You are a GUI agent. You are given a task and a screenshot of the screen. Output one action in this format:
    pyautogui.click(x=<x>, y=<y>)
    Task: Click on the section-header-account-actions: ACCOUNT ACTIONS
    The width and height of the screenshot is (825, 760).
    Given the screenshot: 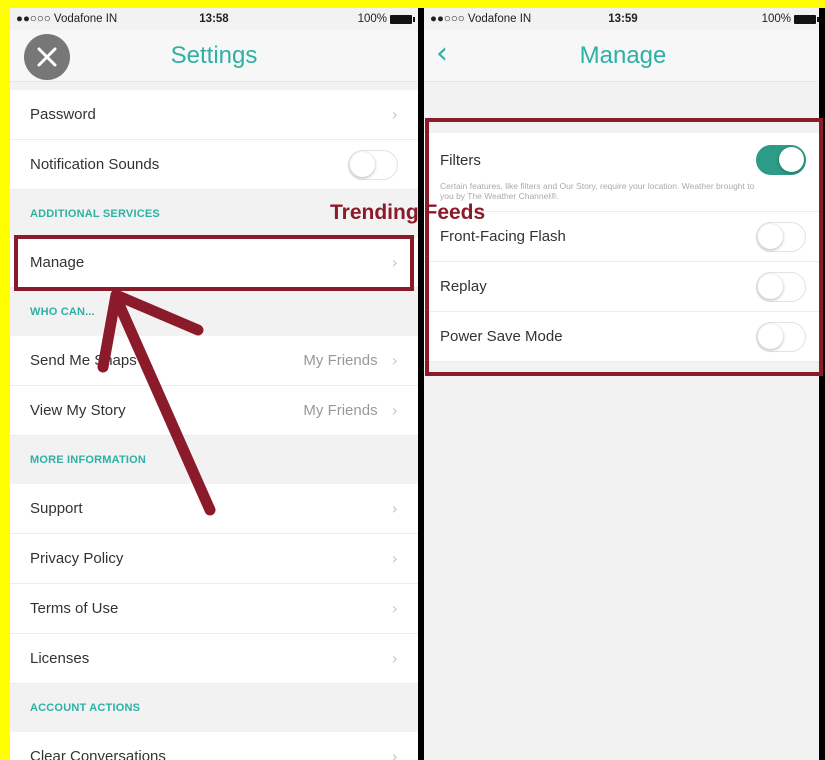 What is the action you would take?
    pyautogui.click(x=85, y=708)
    